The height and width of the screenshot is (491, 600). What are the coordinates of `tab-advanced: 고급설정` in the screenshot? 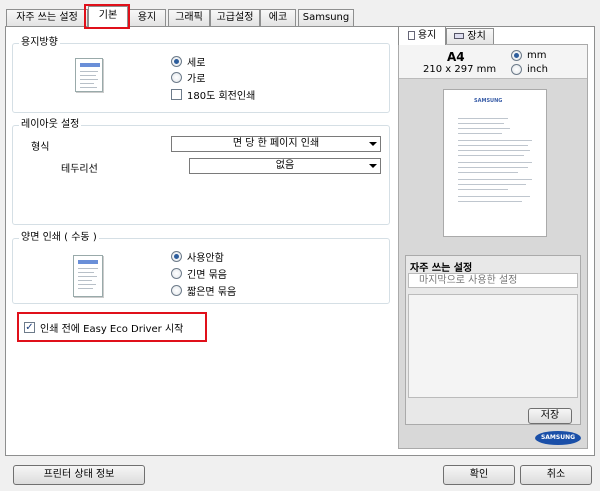 It's located at (235, 17).